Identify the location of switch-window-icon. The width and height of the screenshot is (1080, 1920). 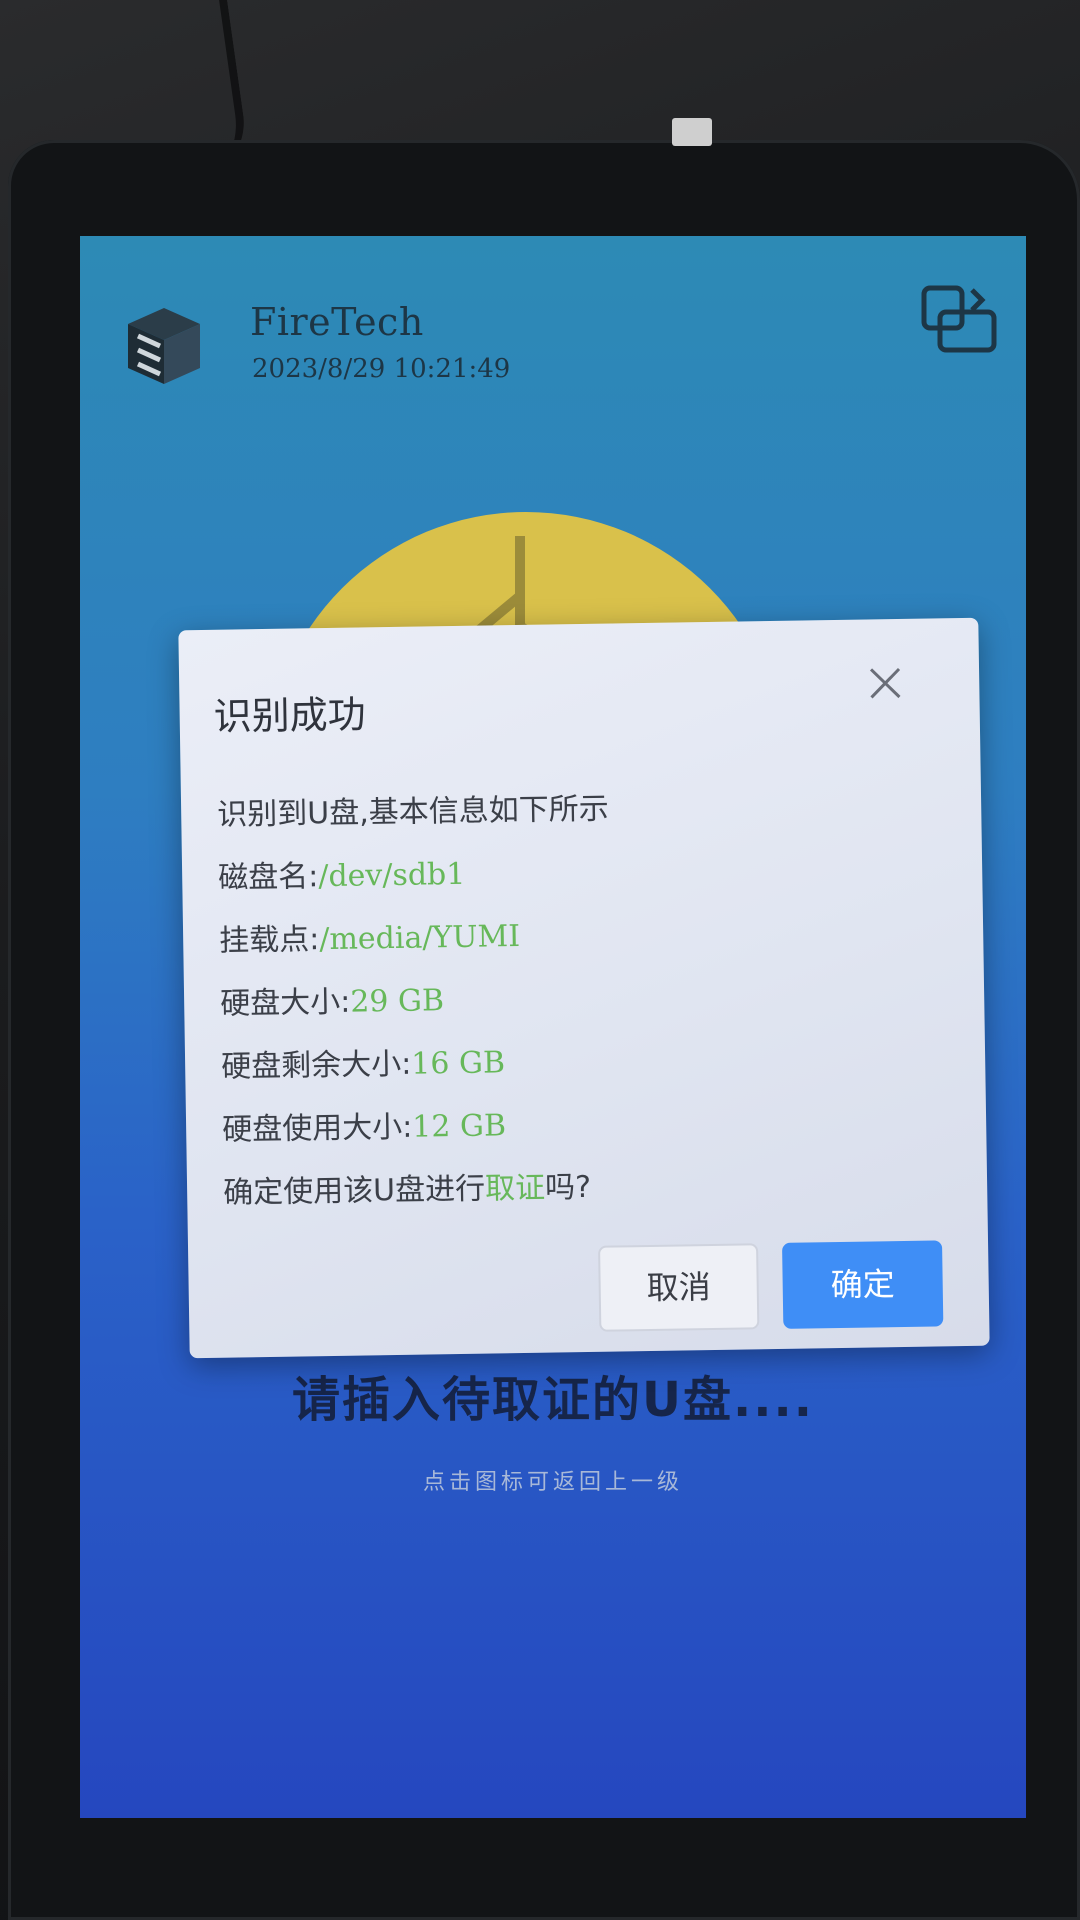
(960, 319).